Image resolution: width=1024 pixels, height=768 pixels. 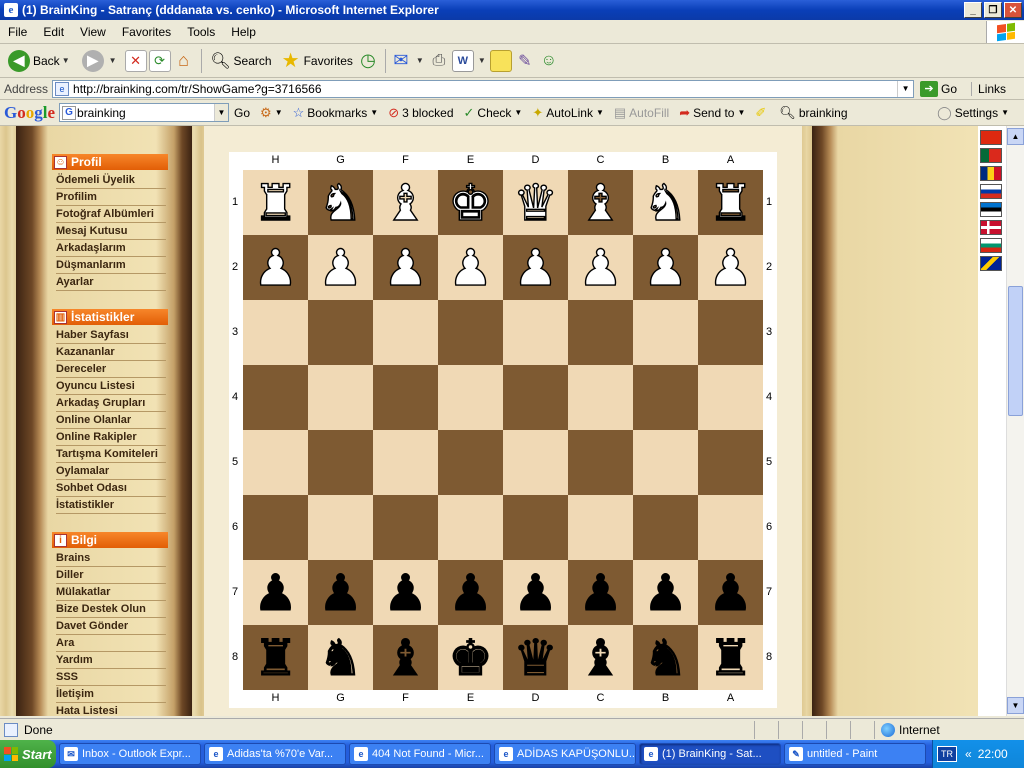 What do you see at coordinates (988, 88) in the screenshot?
I see `links-button: Links` at bounding box center [988, 88].